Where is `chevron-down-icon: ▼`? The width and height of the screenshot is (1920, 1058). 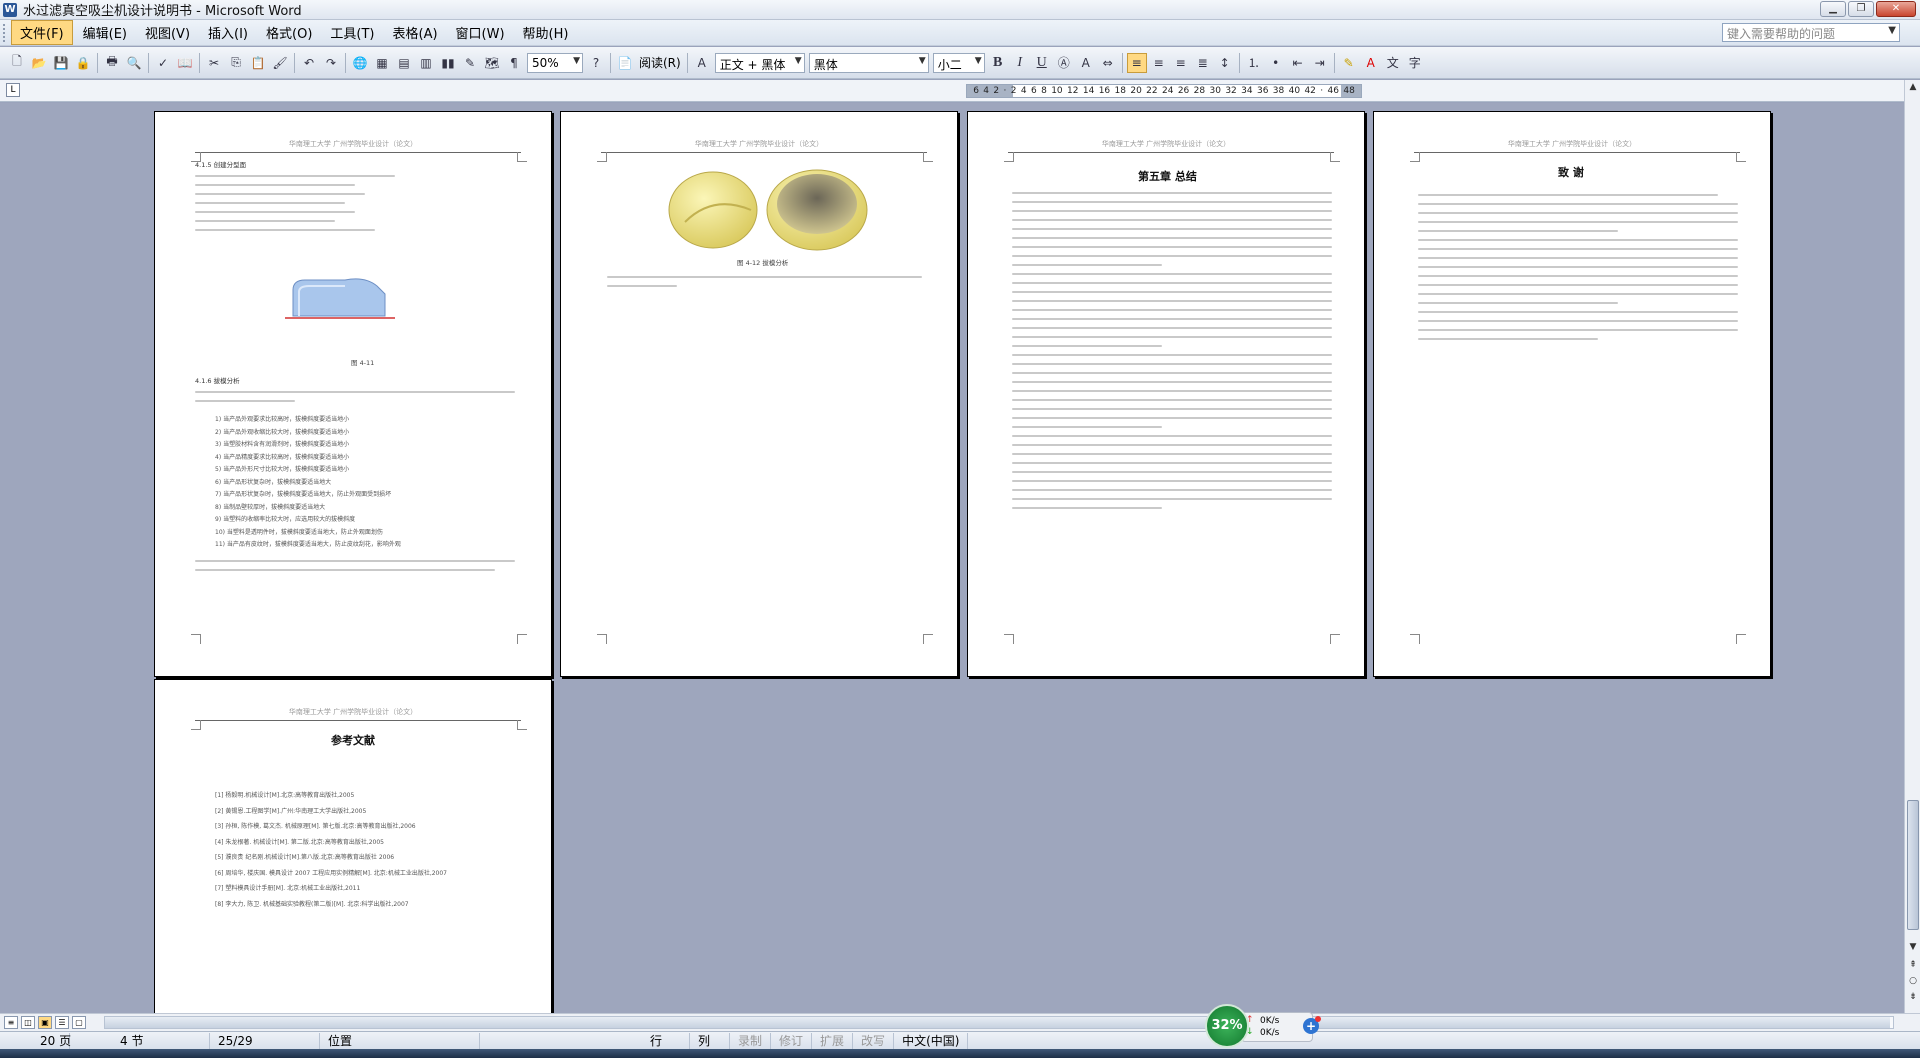
chevron-down-icon: ▼ is located at coordinates (1892, 30).